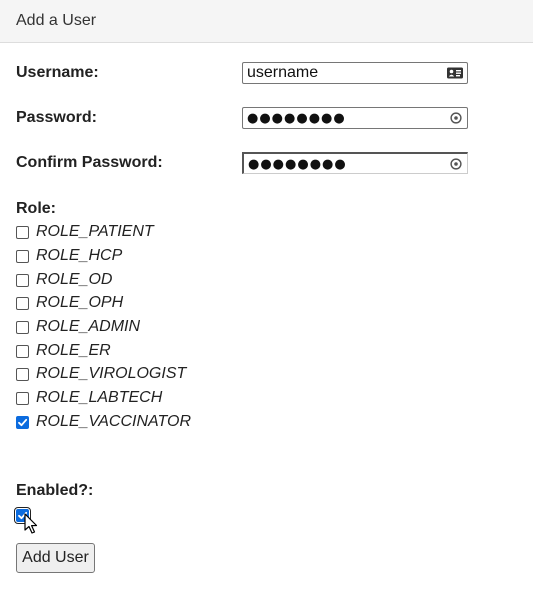  I want to click on role-option-oph: ROLE_OPH, so click(69, 303).